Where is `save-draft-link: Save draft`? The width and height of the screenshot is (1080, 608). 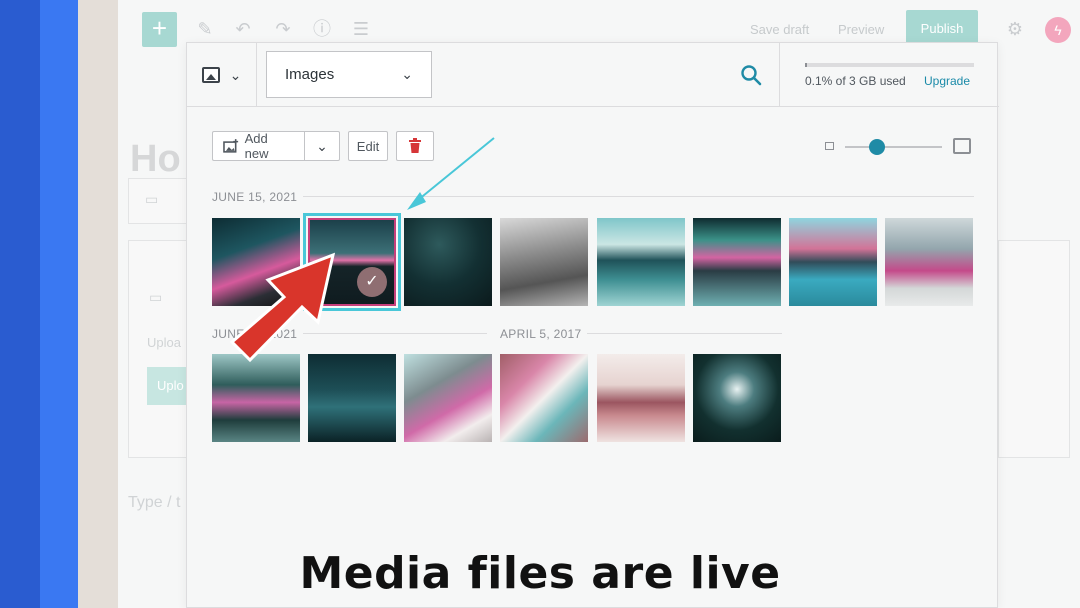
save-draft-link: Save draft is located at coordinates (779, 29).